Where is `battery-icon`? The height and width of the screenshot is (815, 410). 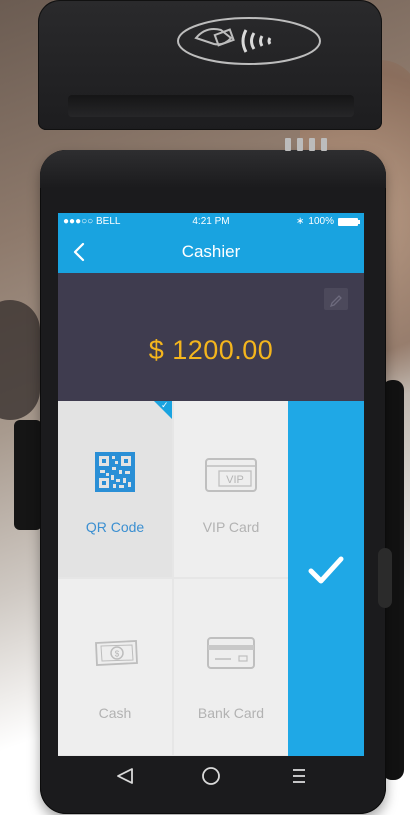
battery-icon is located at coordinates (349, 221).